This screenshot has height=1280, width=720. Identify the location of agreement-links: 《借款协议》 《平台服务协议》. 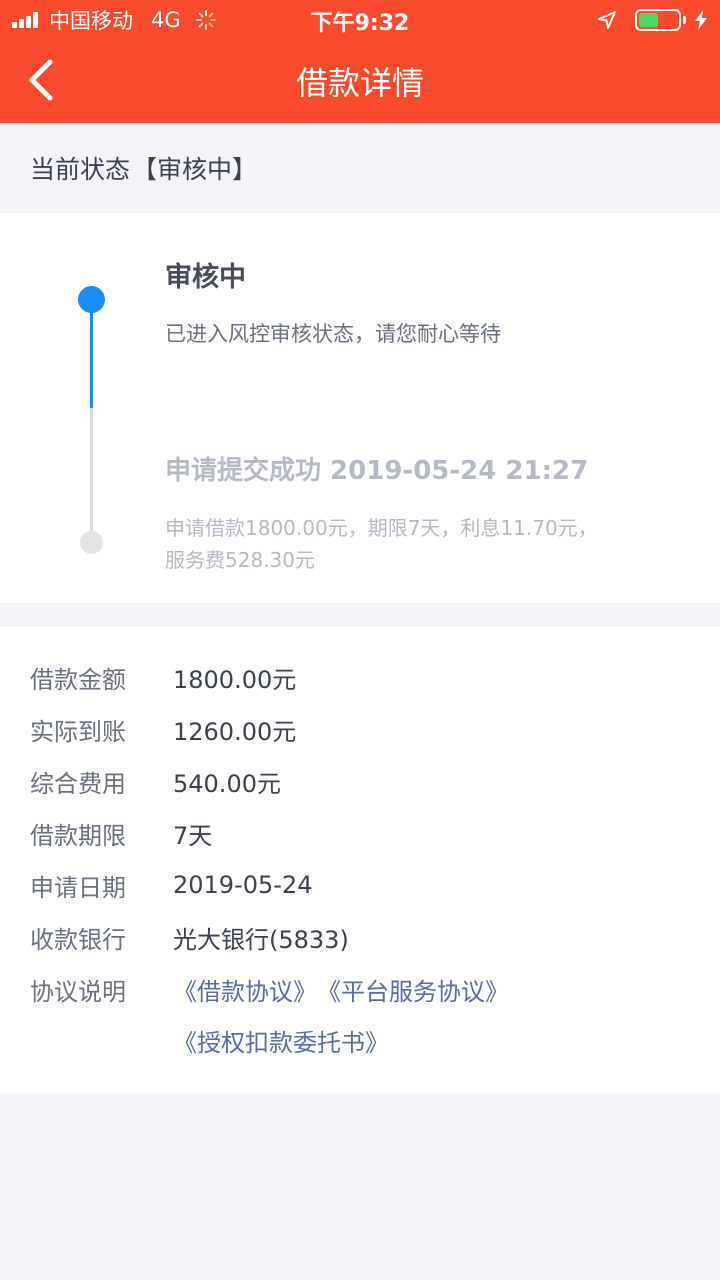
(341, 989).